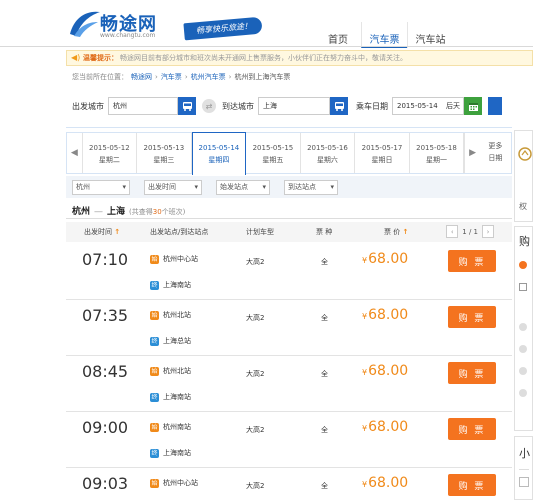  I want to click on nav-bus-tickets: 汽车票, so click(384, 35).